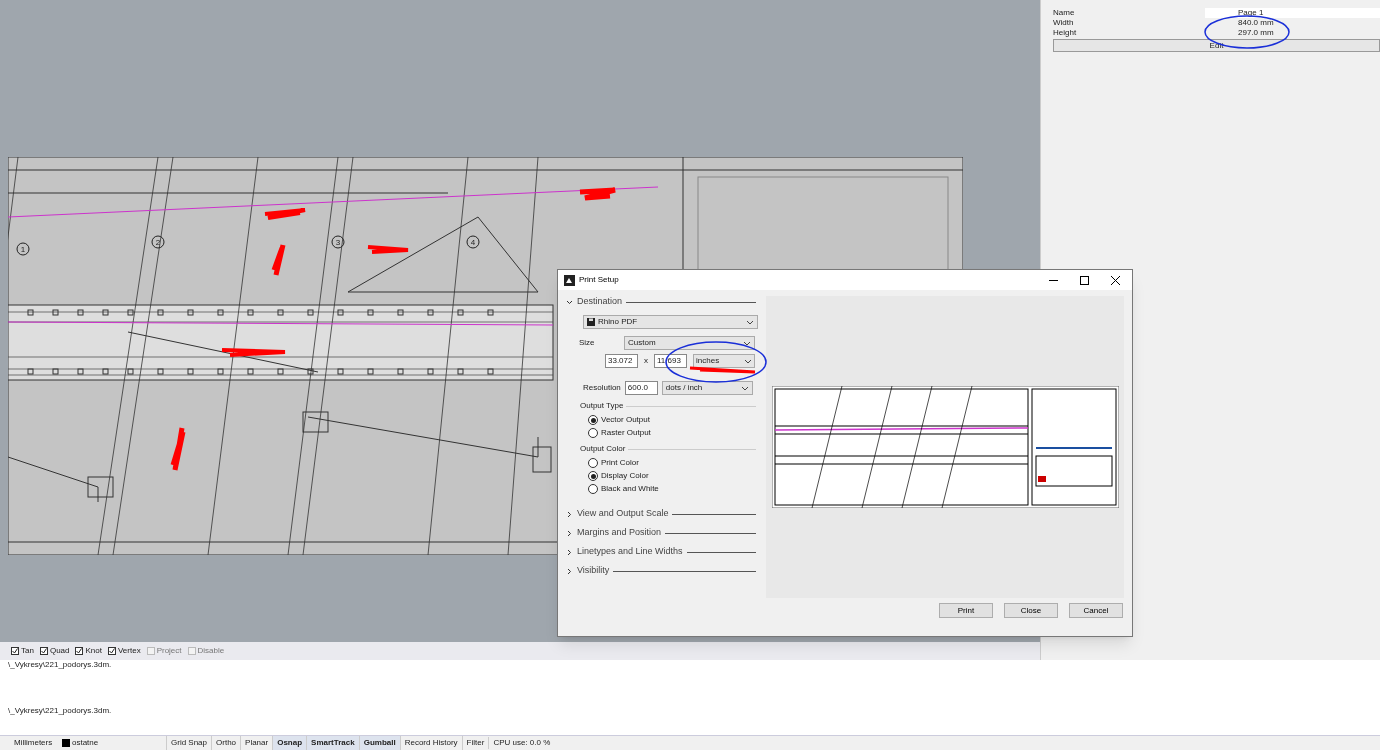 The height and width of the screenshot is (750, 1380). Describe the element at coordinates (289, 743) in the screenshot. I see `status-pane: Osnap` at that location.